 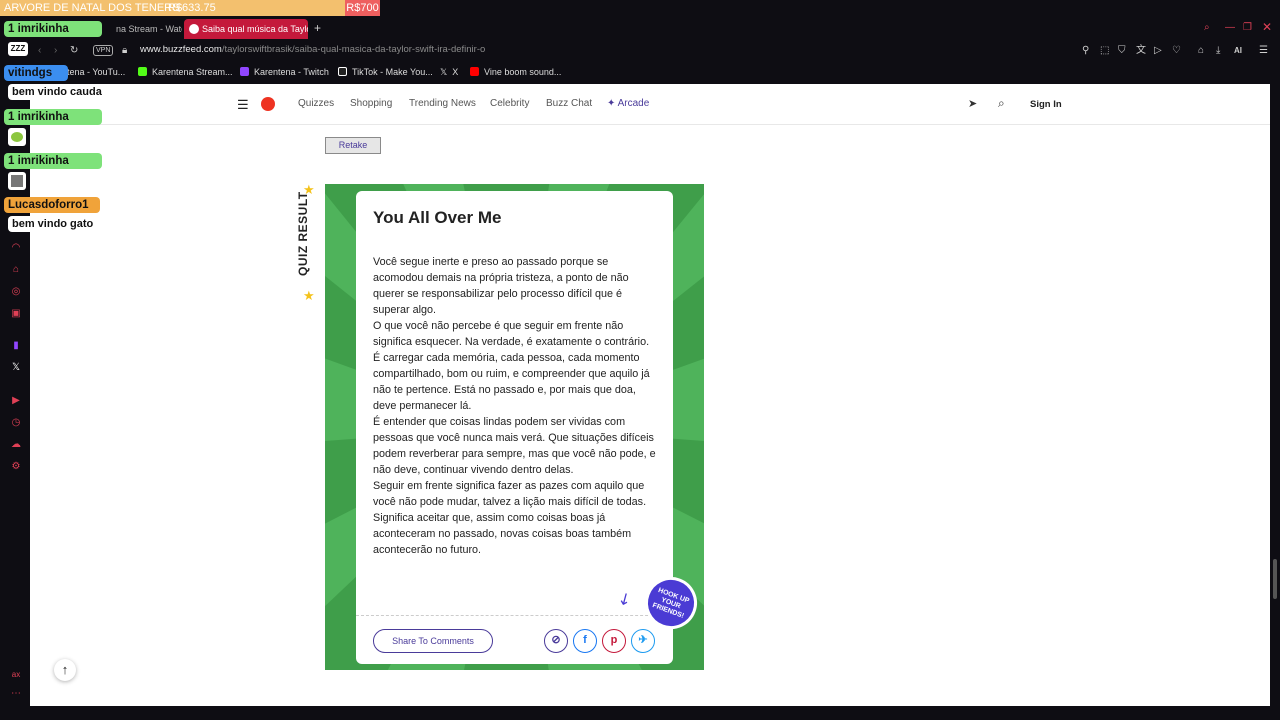 I want to click on arrow-up-icon: ↑, so click(x=65, y=669).